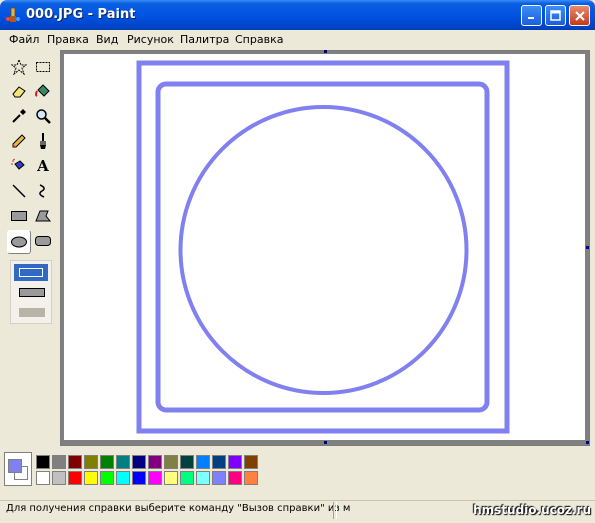 The width and height of the screenshot is (595, 523). I want to click on palette-swatches, so click(151, 471).